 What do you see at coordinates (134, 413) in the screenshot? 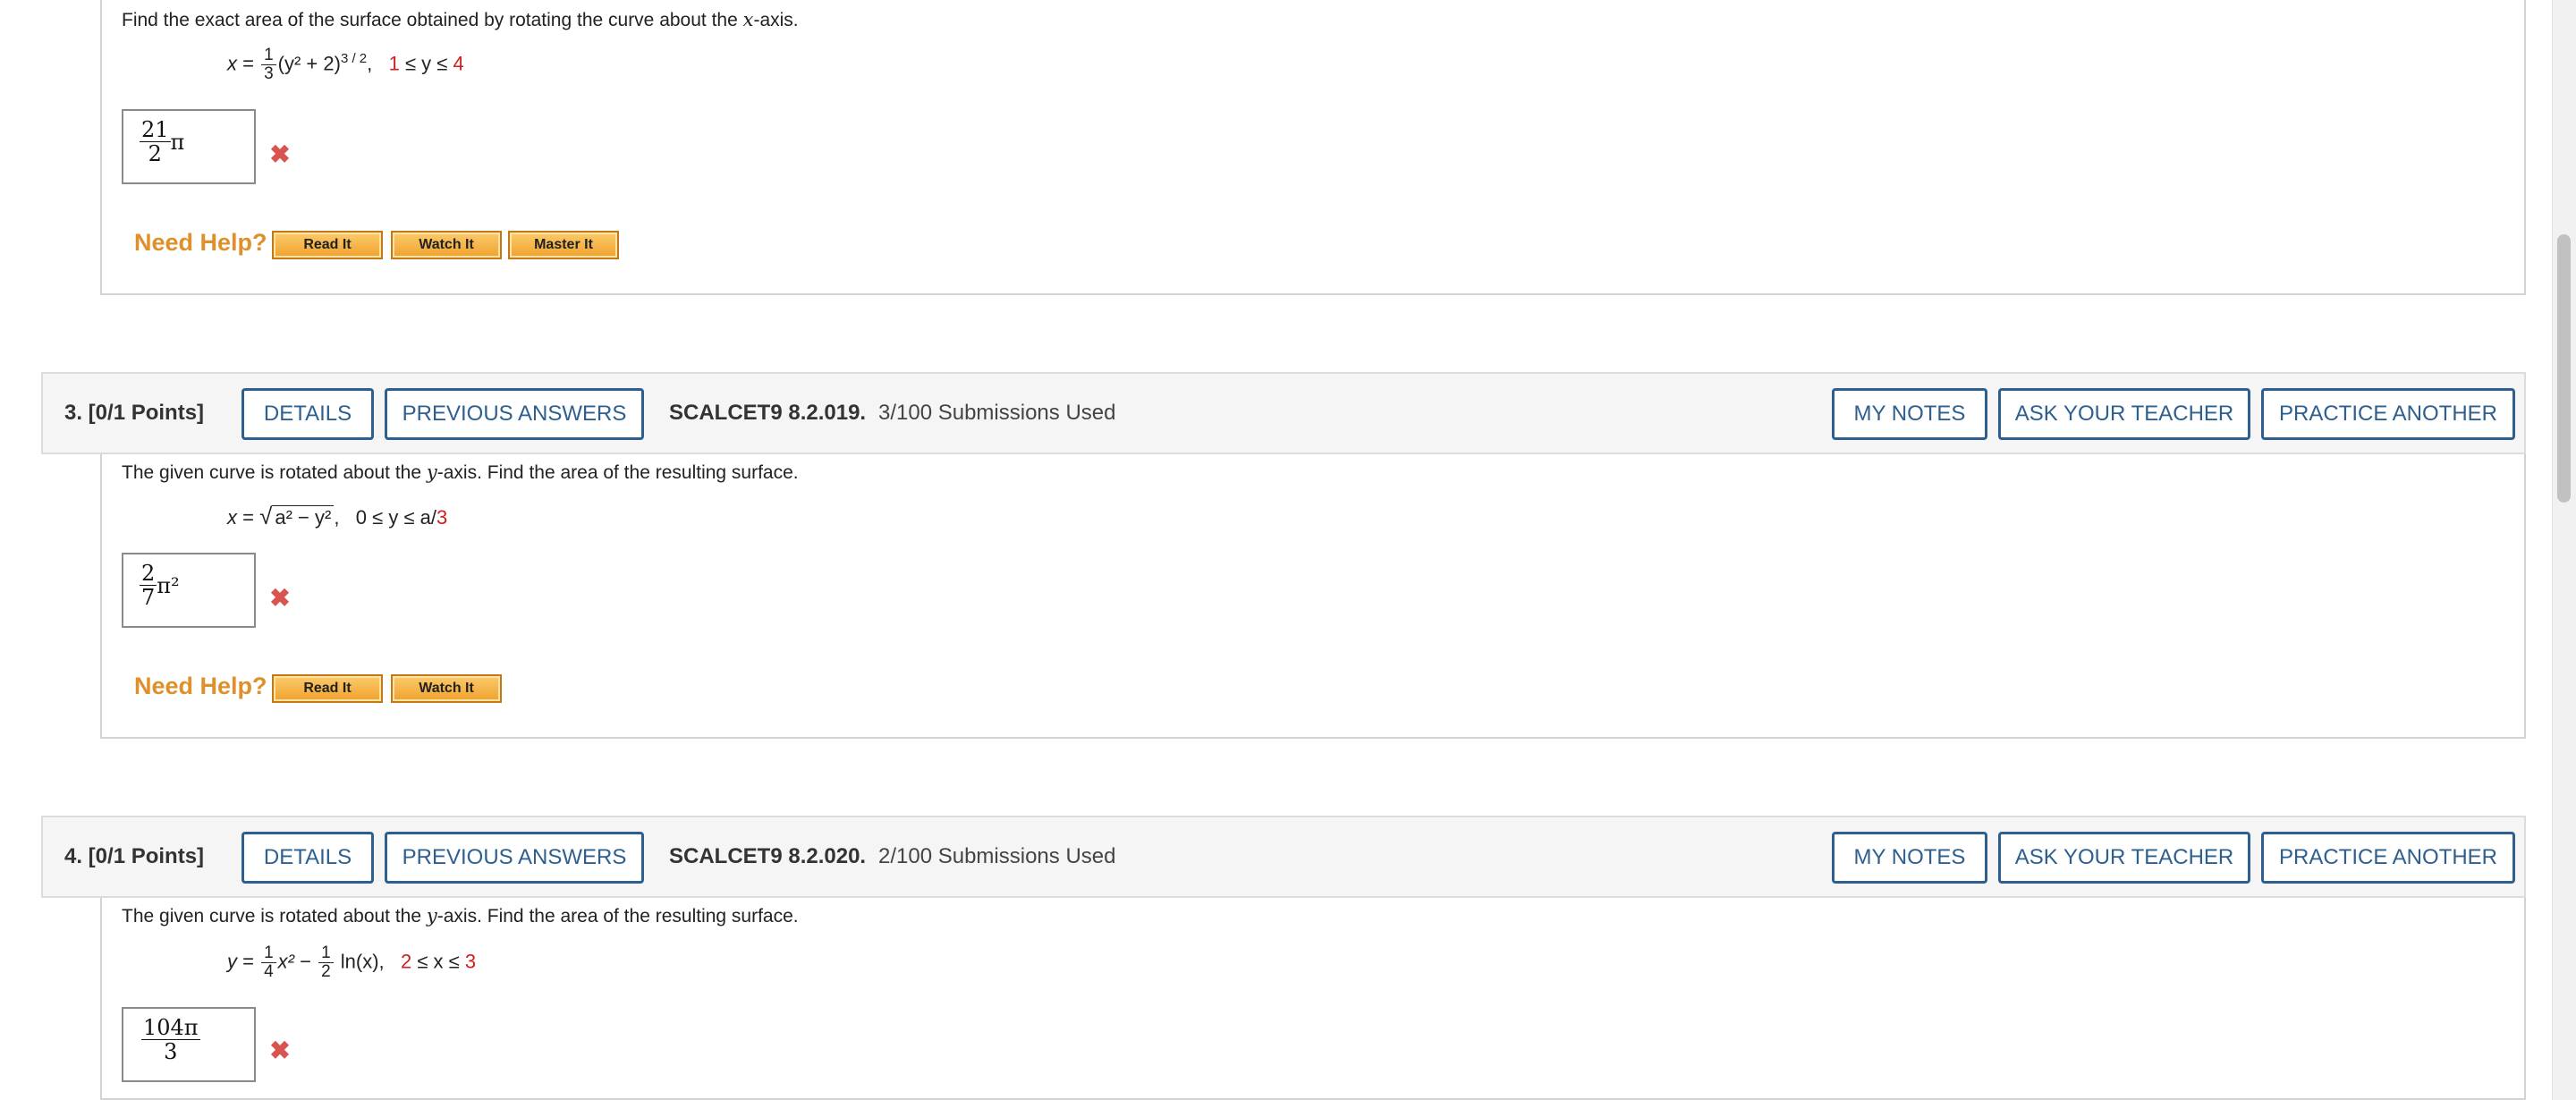
I see `question-number-points: 3. [0/1 Points]` at bounding box center [134, 413].